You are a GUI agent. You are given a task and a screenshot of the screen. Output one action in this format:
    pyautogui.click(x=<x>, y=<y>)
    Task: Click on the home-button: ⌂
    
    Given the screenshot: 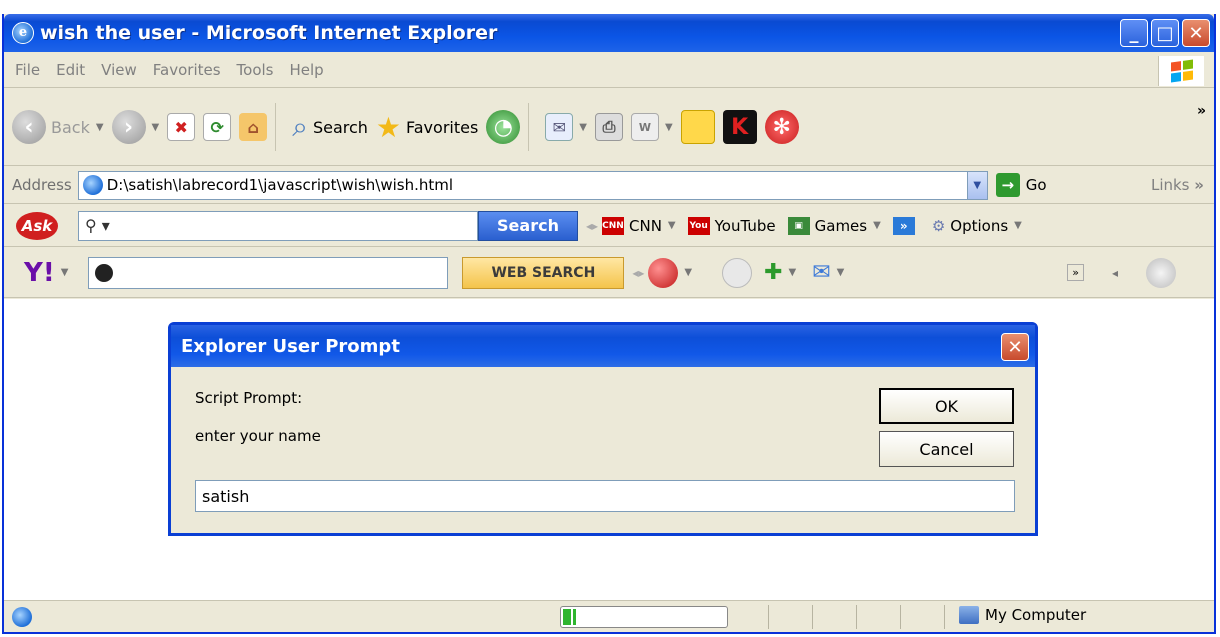 What is the action you would take?
    pyautogui.click(x=253, y=127)
    